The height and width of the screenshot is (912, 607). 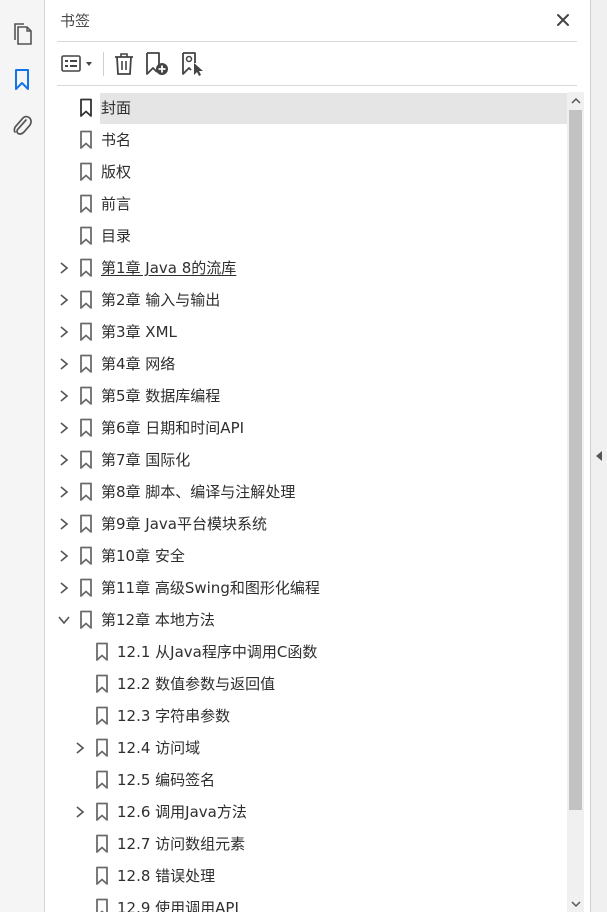 I want to click on bookmark-item: 第5章 数据库编程, so click(x=306, y=396).